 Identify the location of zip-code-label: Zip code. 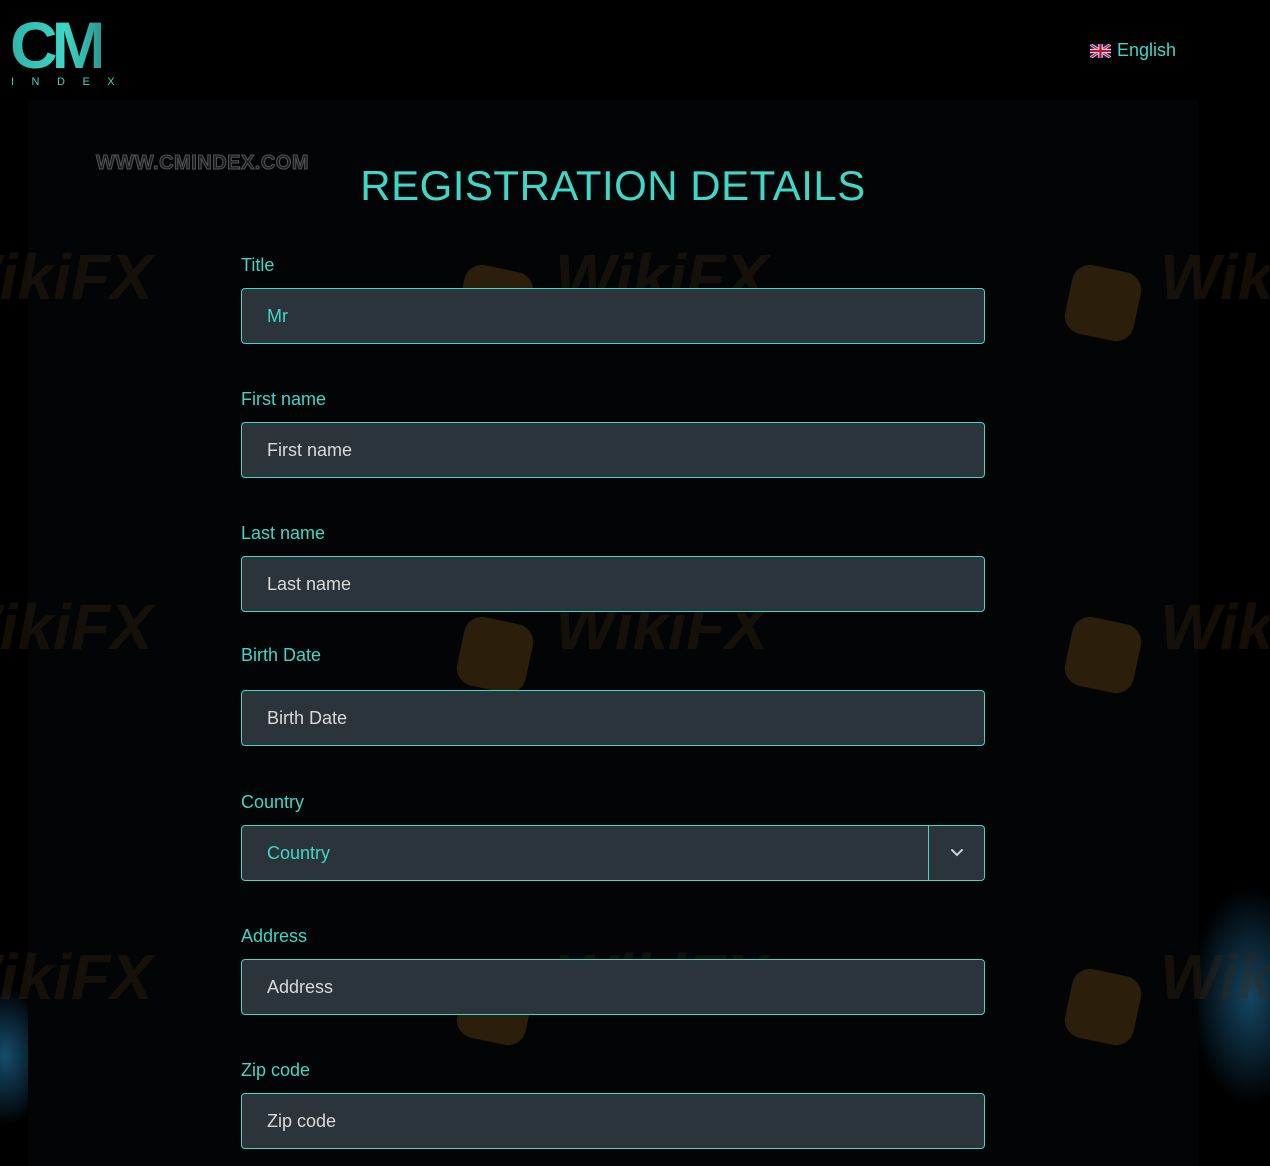
(276, 1070).